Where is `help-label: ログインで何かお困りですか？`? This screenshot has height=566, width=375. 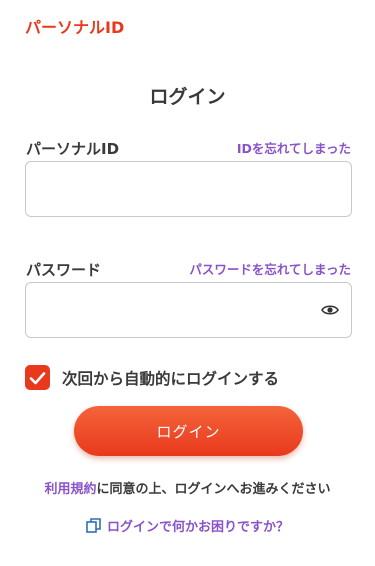 help-label: ログインで何かお困りですか？ is located at coordinates (197, 527).